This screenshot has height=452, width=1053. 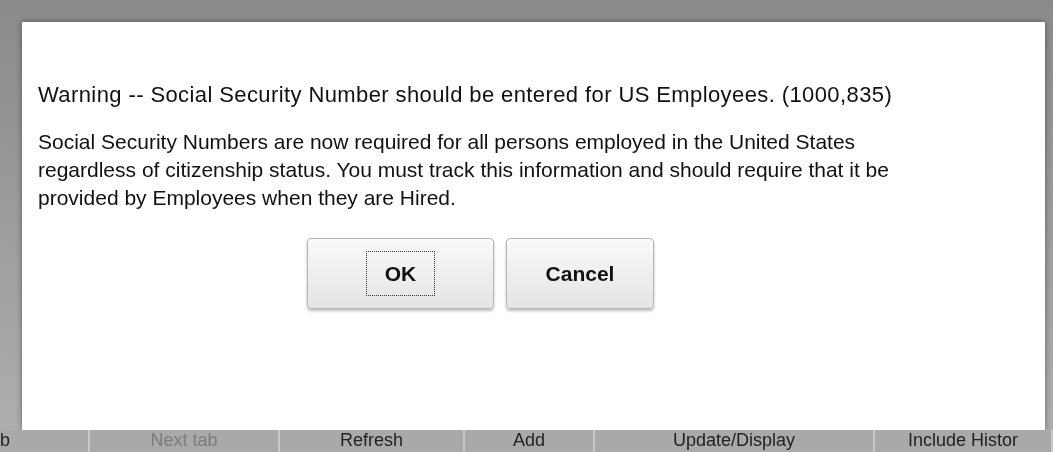 I want to click on cancel-button: Cancel, so click(x=580, y=273).